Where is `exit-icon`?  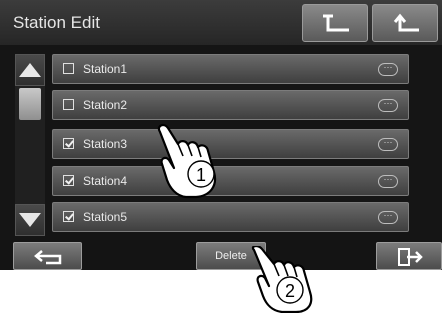
exit-icon is located at coordinates (410, 257).